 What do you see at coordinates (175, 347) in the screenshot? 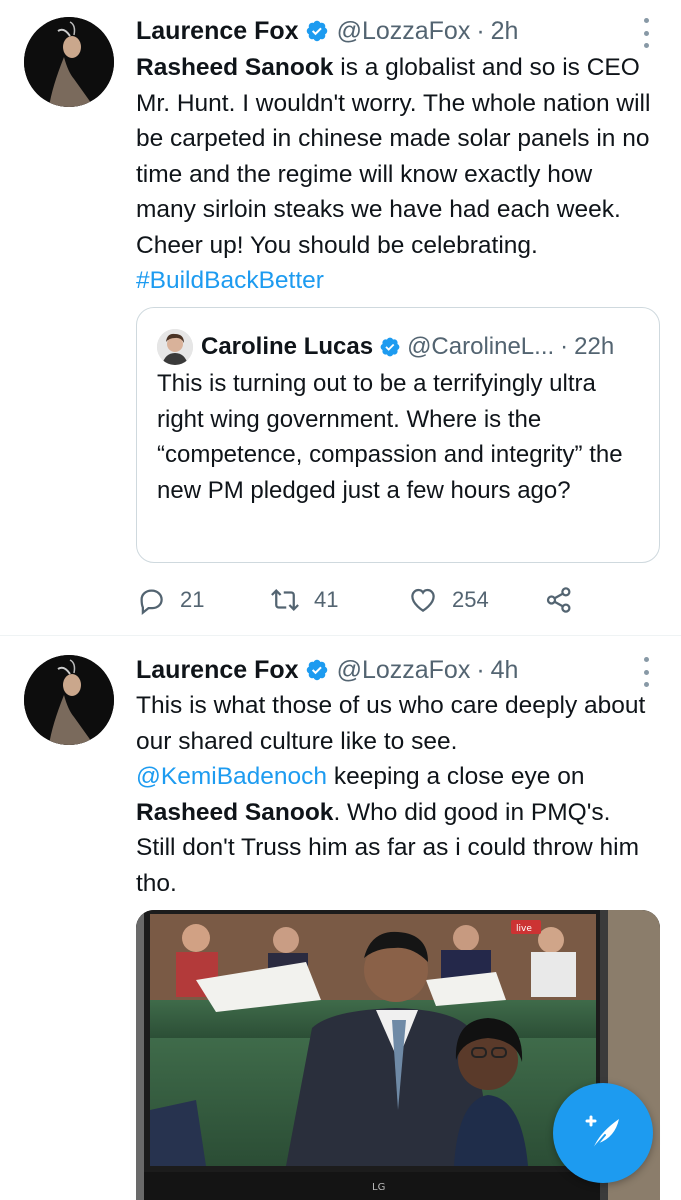
I see `quoted-author-avatar` at bounding box center [175, 347].